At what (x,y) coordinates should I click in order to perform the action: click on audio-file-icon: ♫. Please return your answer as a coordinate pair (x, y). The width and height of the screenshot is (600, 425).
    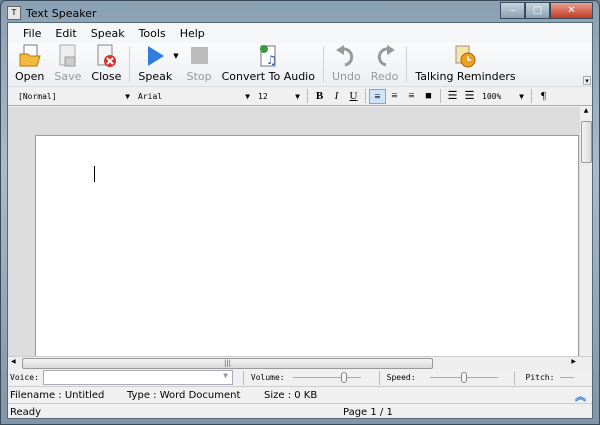
    Looking at the image, I should click on (268, 56).